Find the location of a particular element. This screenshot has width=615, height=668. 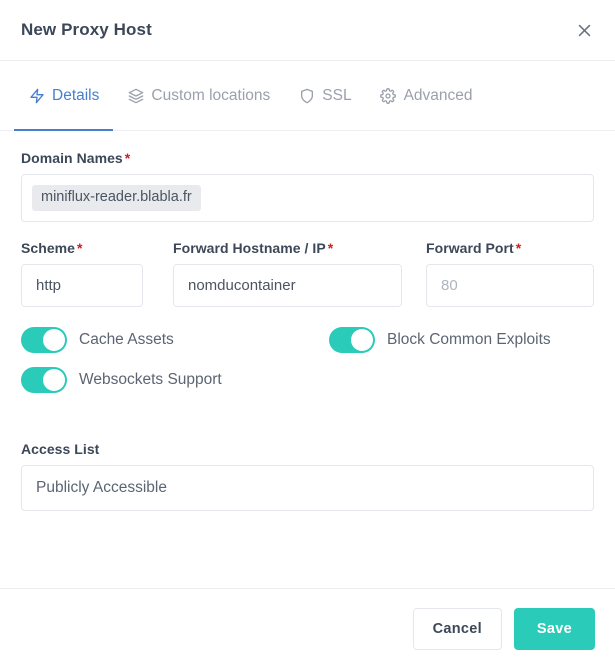

scheme-label: Scheme * is located at coordinates (82, 248).